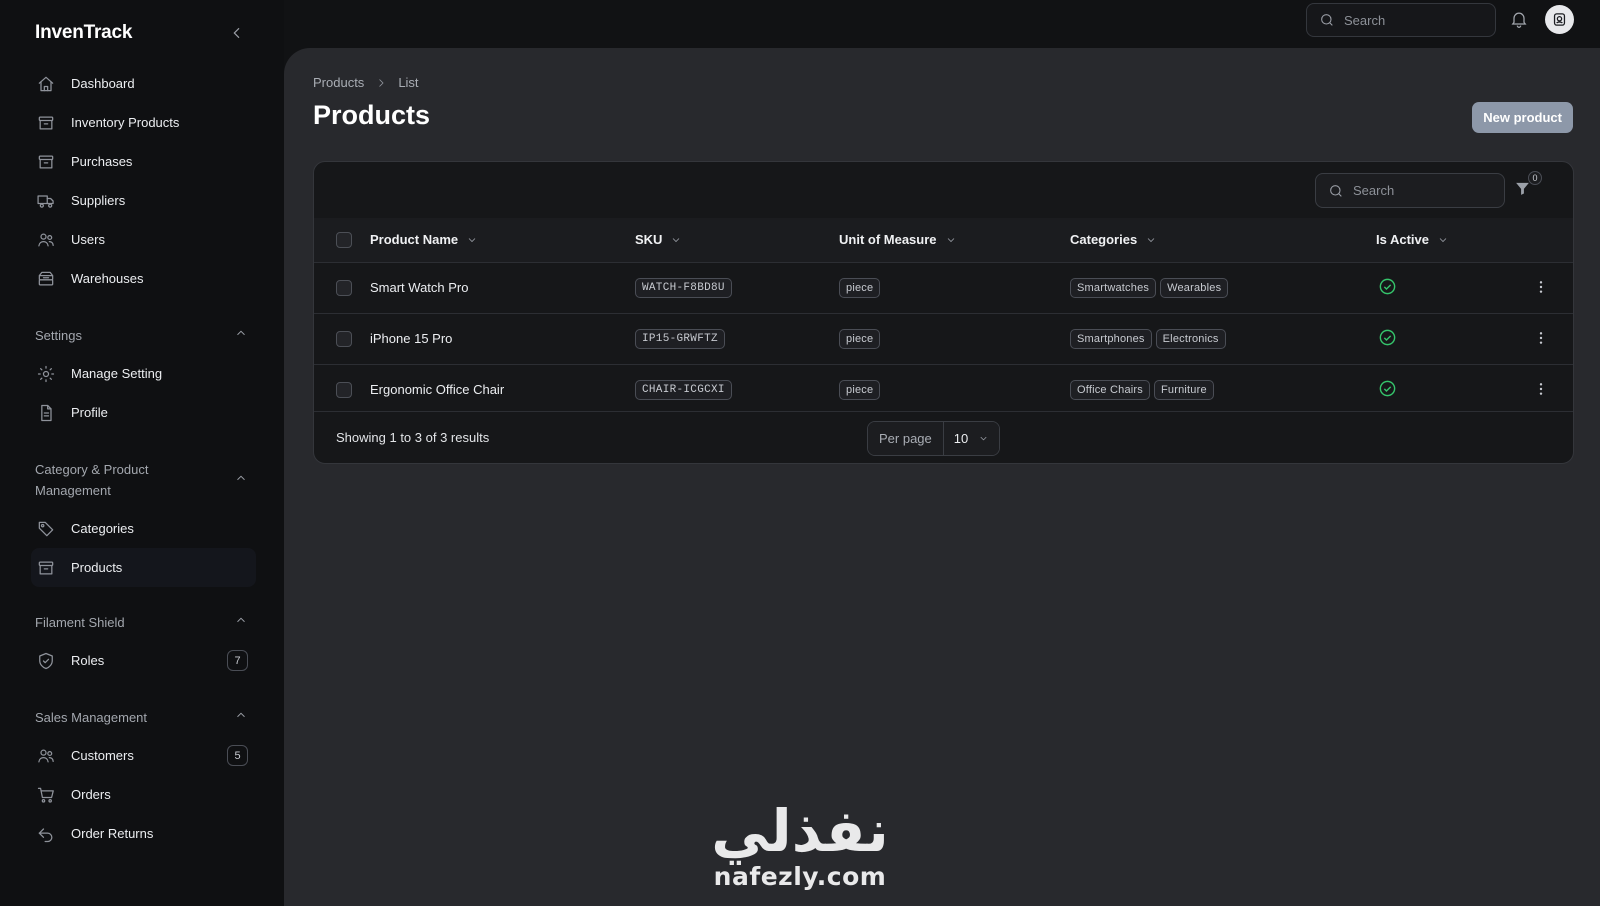  I want to click on nav-group-title: Settings, so click(58, 335).